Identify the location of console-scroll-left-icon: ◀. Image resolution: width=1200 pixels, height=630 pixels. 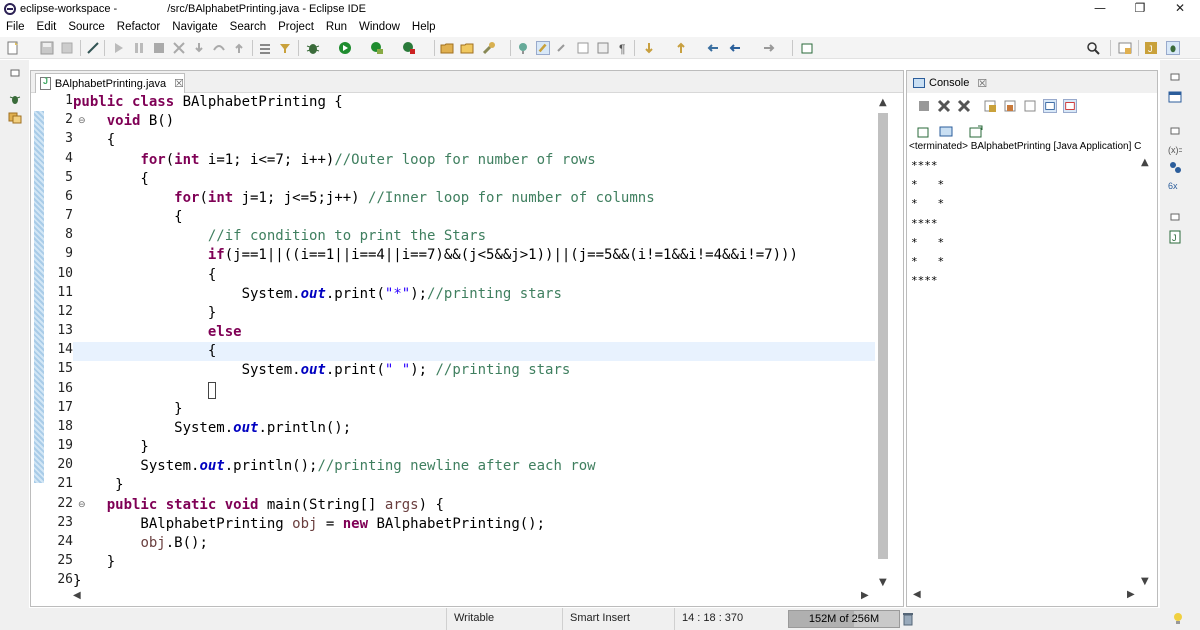
(917, 594).